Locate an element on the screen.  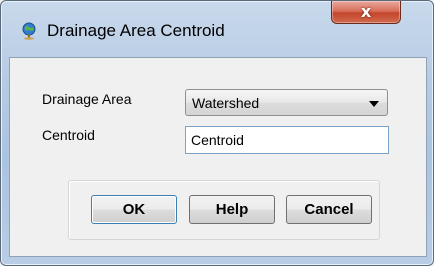
globe-pin-icon is located at coordinates (30, 31).